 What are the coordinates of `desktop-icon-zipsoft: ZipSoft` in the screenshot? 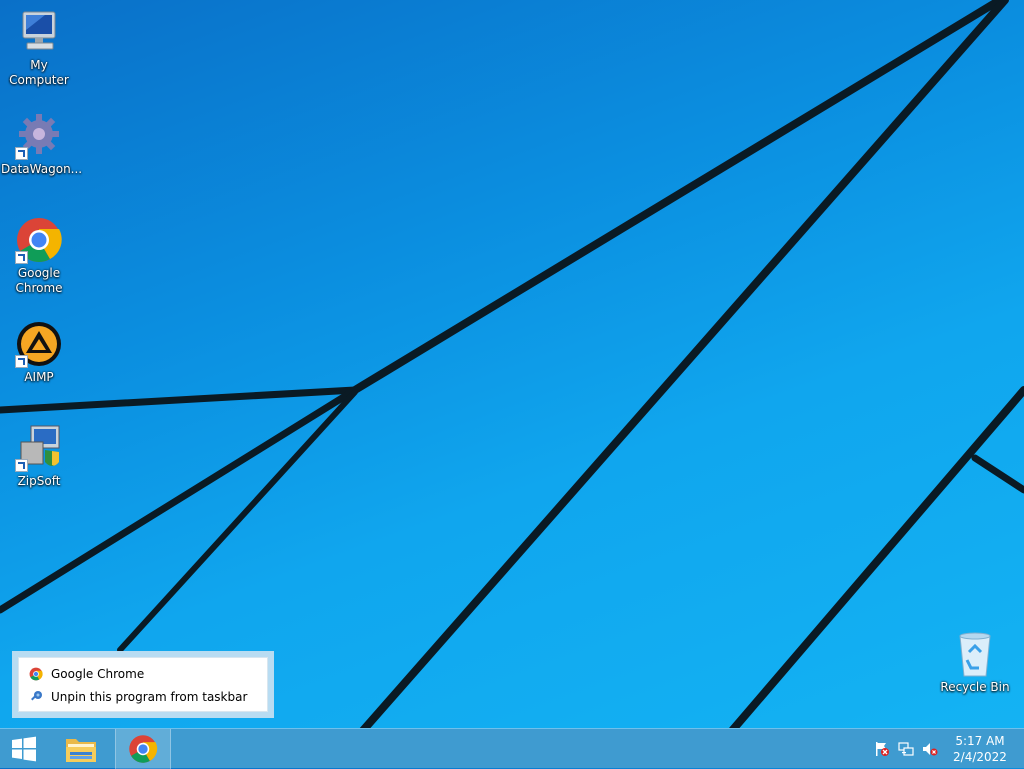 It's located at (39, 456).